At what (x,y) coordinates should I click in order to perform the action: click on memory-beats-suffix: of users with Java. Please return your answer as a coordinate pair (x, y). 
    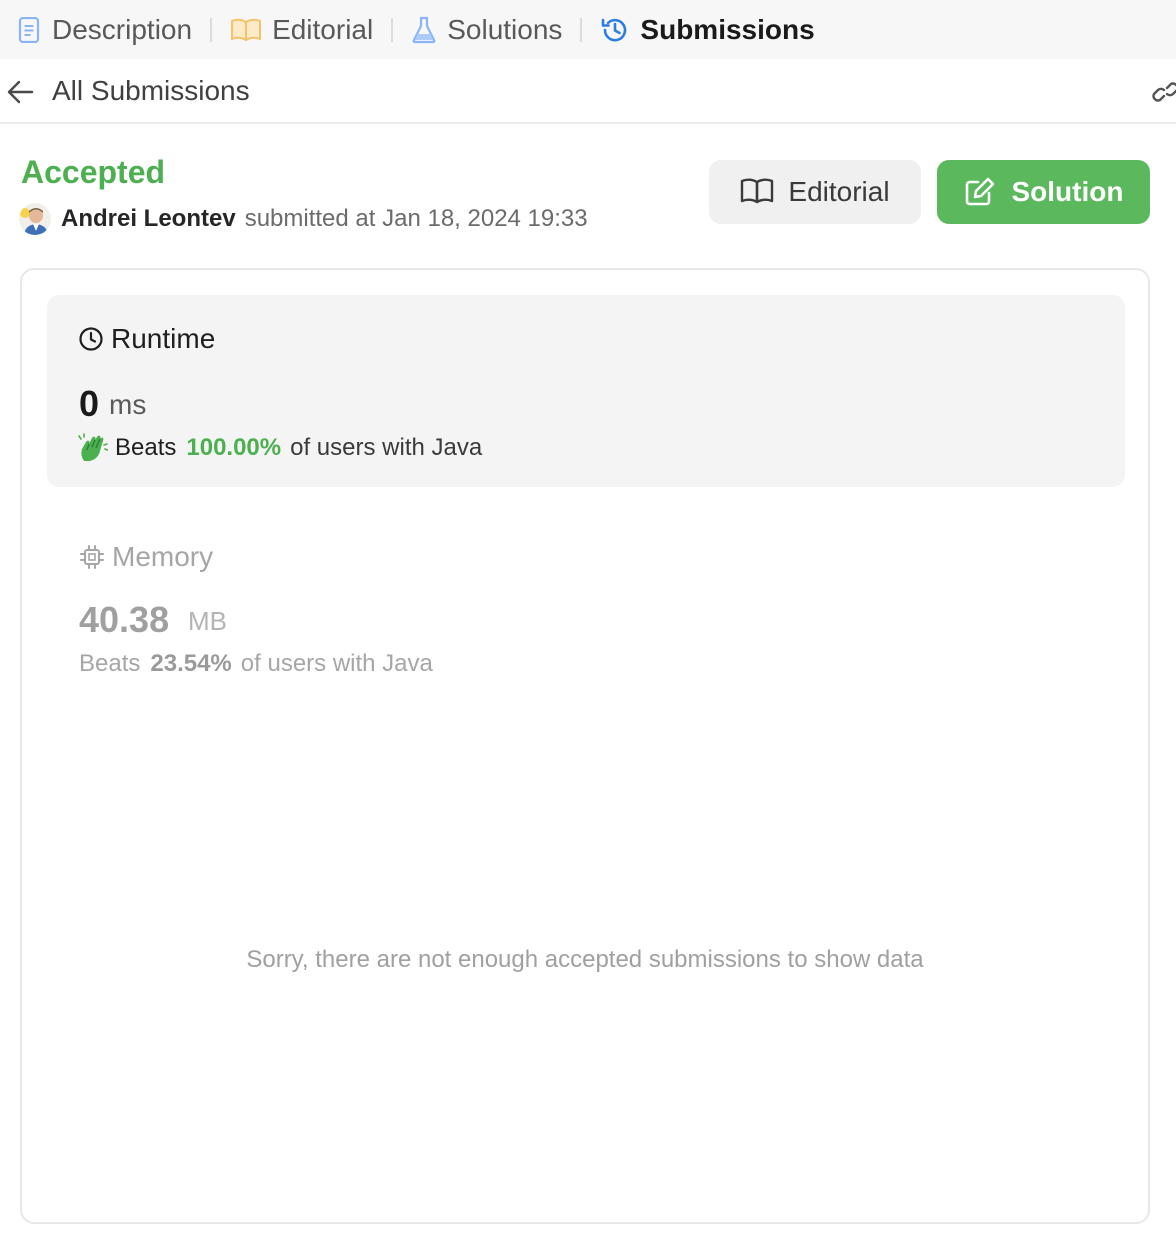
    Looking at the image, I should click on (336, 663).